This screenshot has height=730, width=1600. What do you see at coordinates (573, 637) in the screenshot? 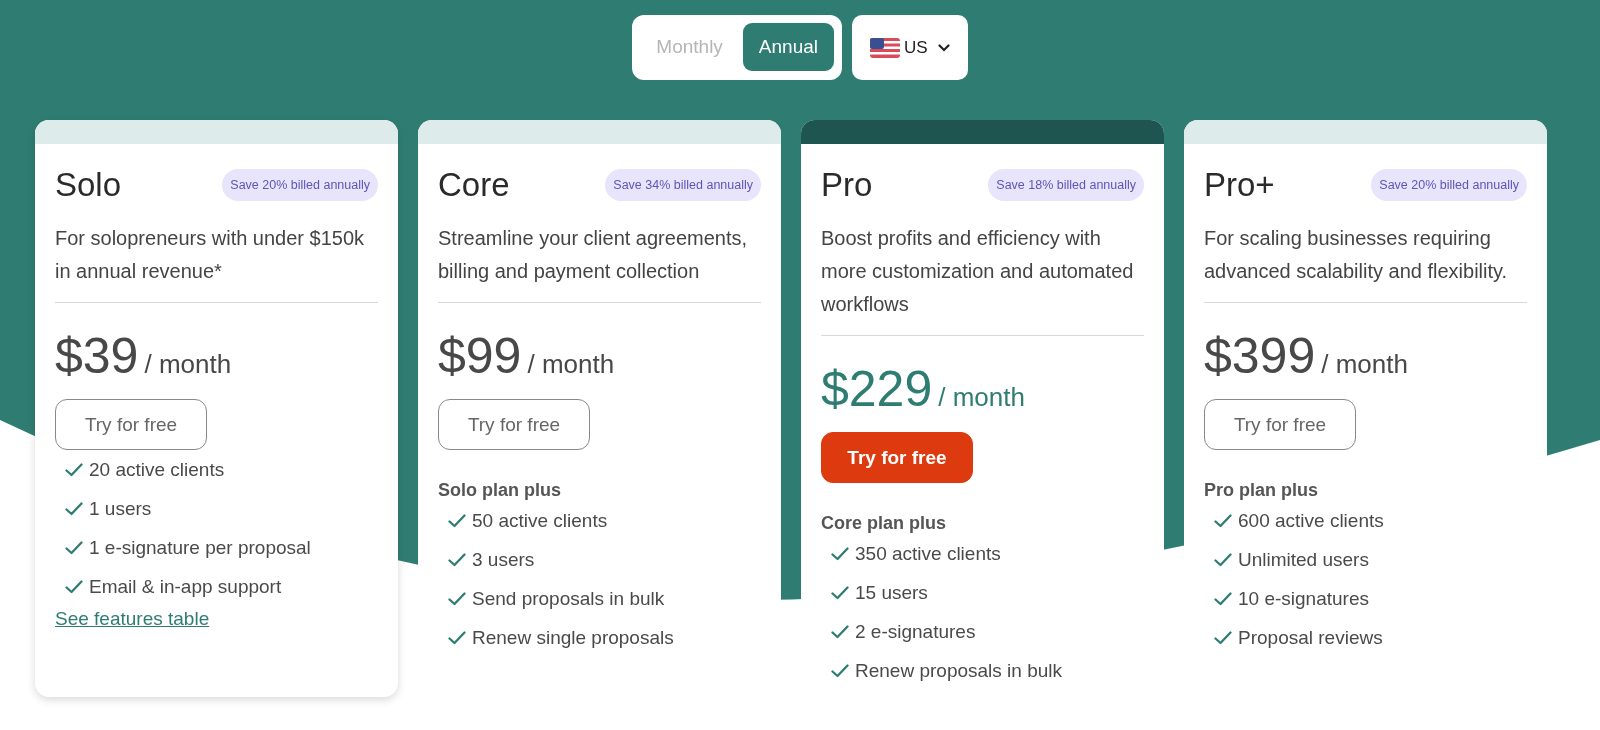
I see `feature-text: Renew single proposals` at bounding box center [573, 637].